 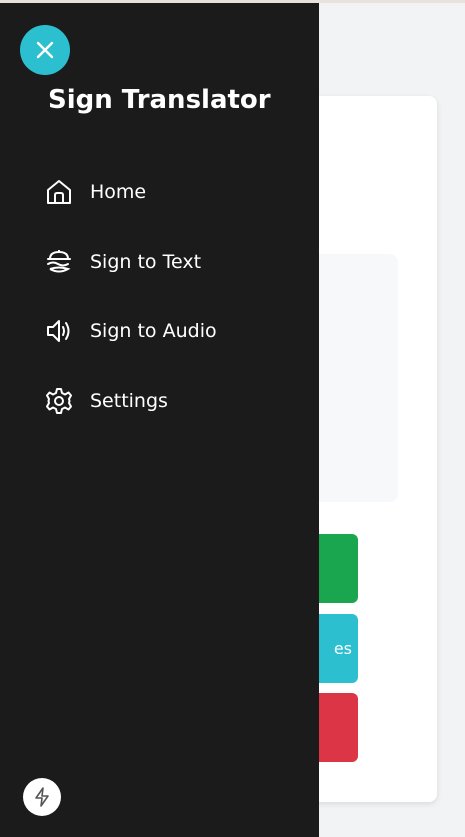 What do you see at coordinates (342, 648) in the screenshot?
I see `cyan-action-button-label: es` at bounding box center [342, 648].